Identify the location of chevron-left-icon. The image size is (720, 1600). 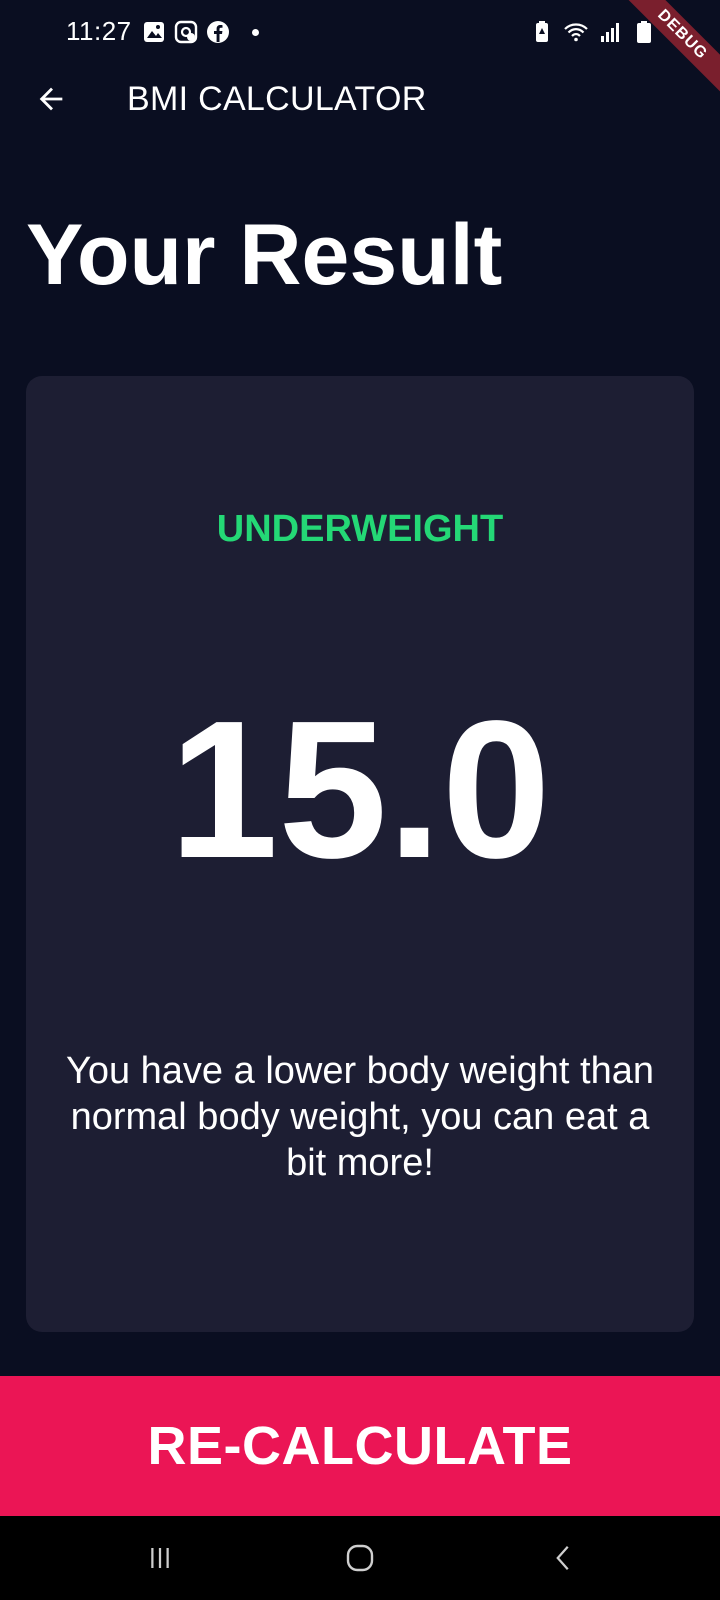
(562, 1558).